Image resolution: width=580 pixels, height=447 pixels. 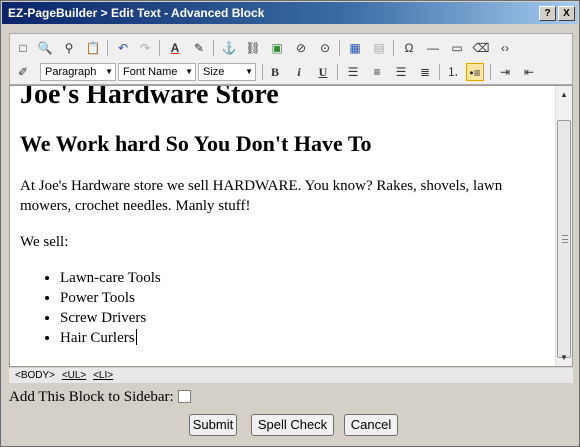 What do you see at coordinates (213, 425) in the screenshot?
I see `submit-button: Submit` at bounding box center [213, 425].